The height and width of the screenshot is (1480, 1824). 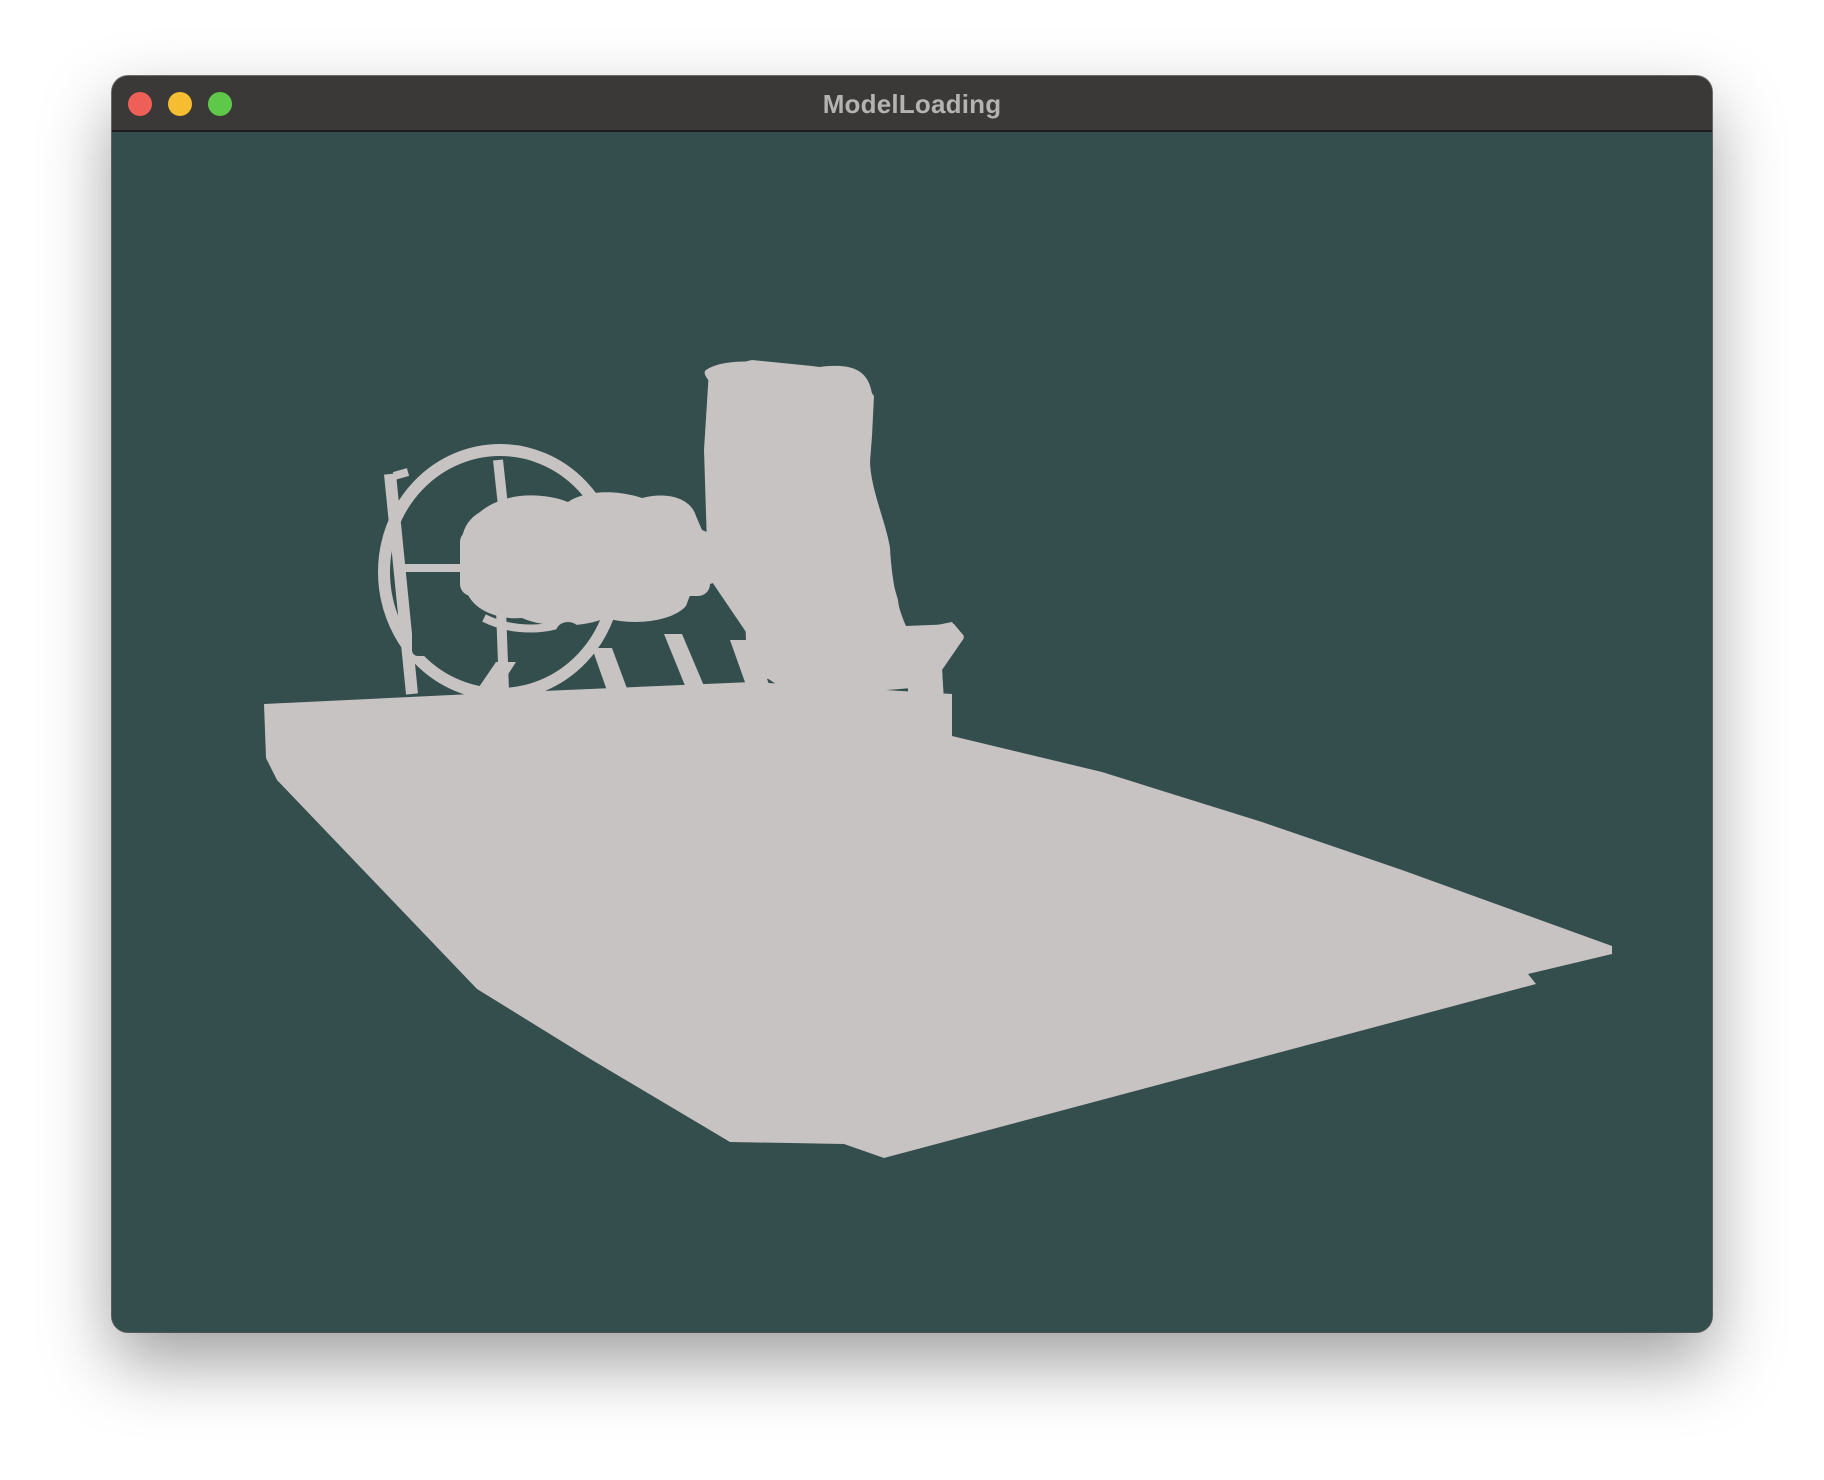 What do you see at coordinates (568, 632) in the screenshot?
I see `engine-hole` at bounding box center [568, 632].